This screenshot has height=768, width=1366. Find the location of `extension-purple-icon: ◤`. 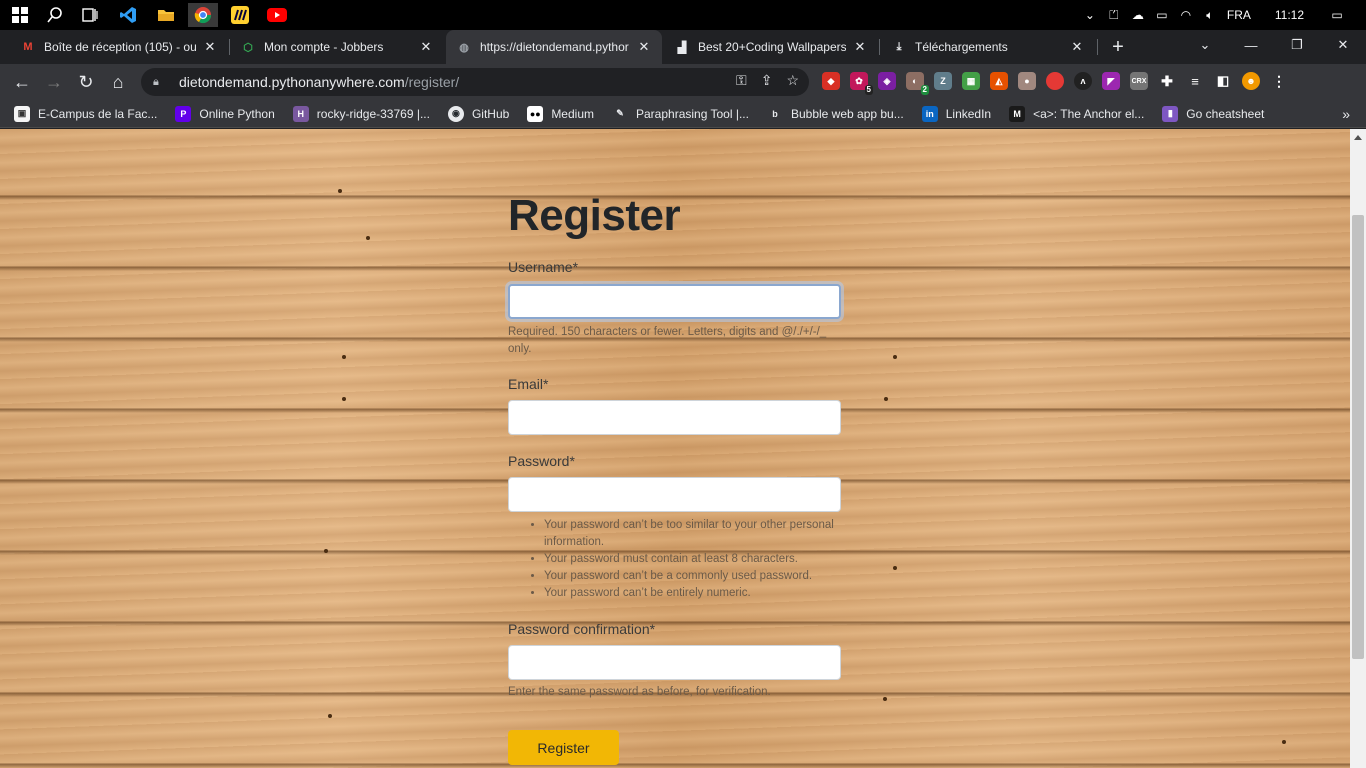

extension-purple-icon: ◤ is located at coordinates (1111, 81).